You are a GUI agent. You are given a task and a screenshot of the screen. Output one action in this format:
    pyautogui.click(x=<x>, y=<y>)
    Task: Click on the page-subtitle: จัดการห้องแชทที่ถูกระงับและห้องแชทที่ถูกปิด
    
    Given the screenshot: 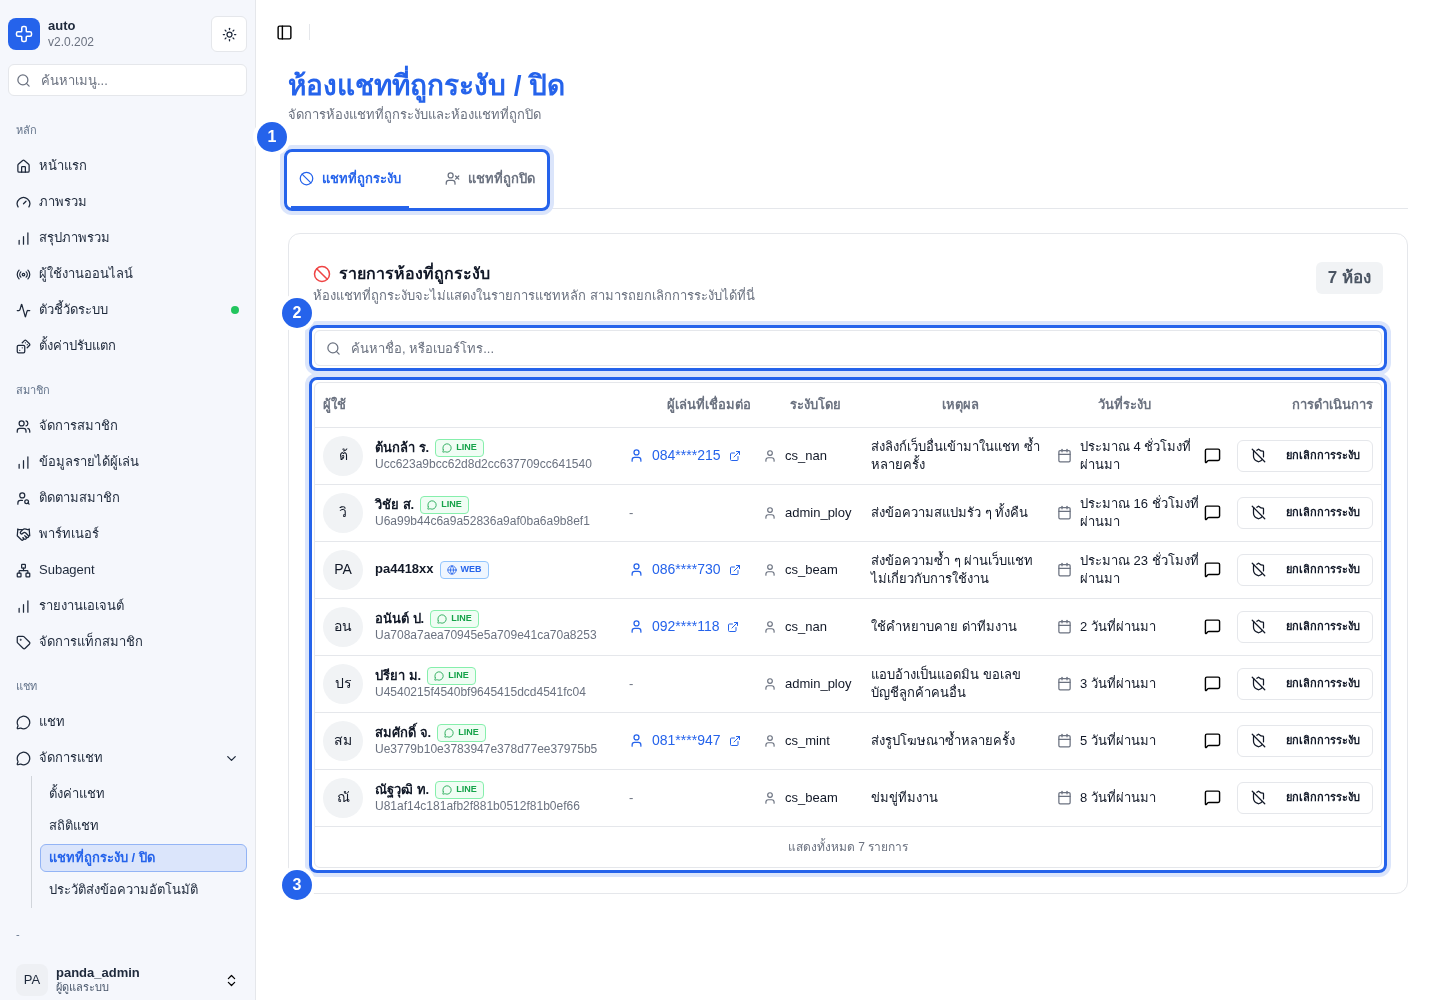 What is the action you would take?
    pyautogui.click(x=415, y=115)
    